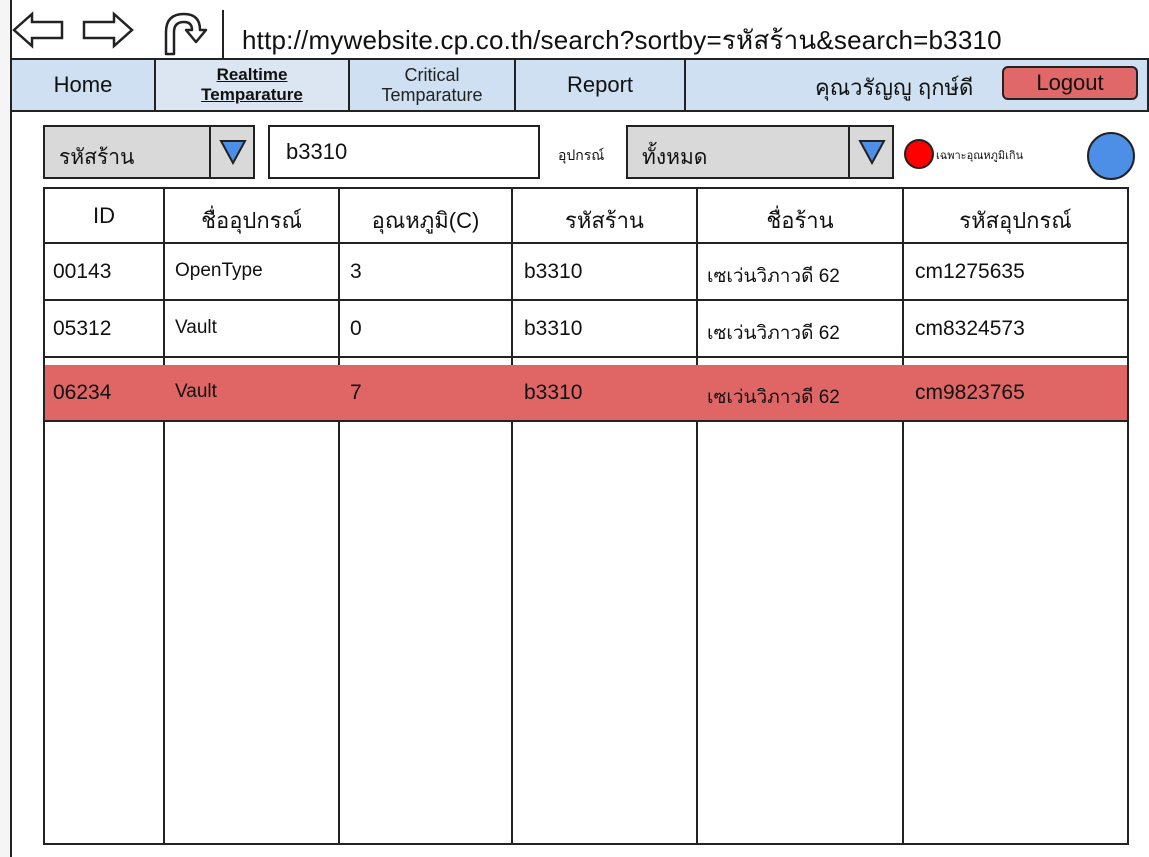 This screenshot has height=857, width=1149. I want to click on tab-home: Home, so click(84, 85).